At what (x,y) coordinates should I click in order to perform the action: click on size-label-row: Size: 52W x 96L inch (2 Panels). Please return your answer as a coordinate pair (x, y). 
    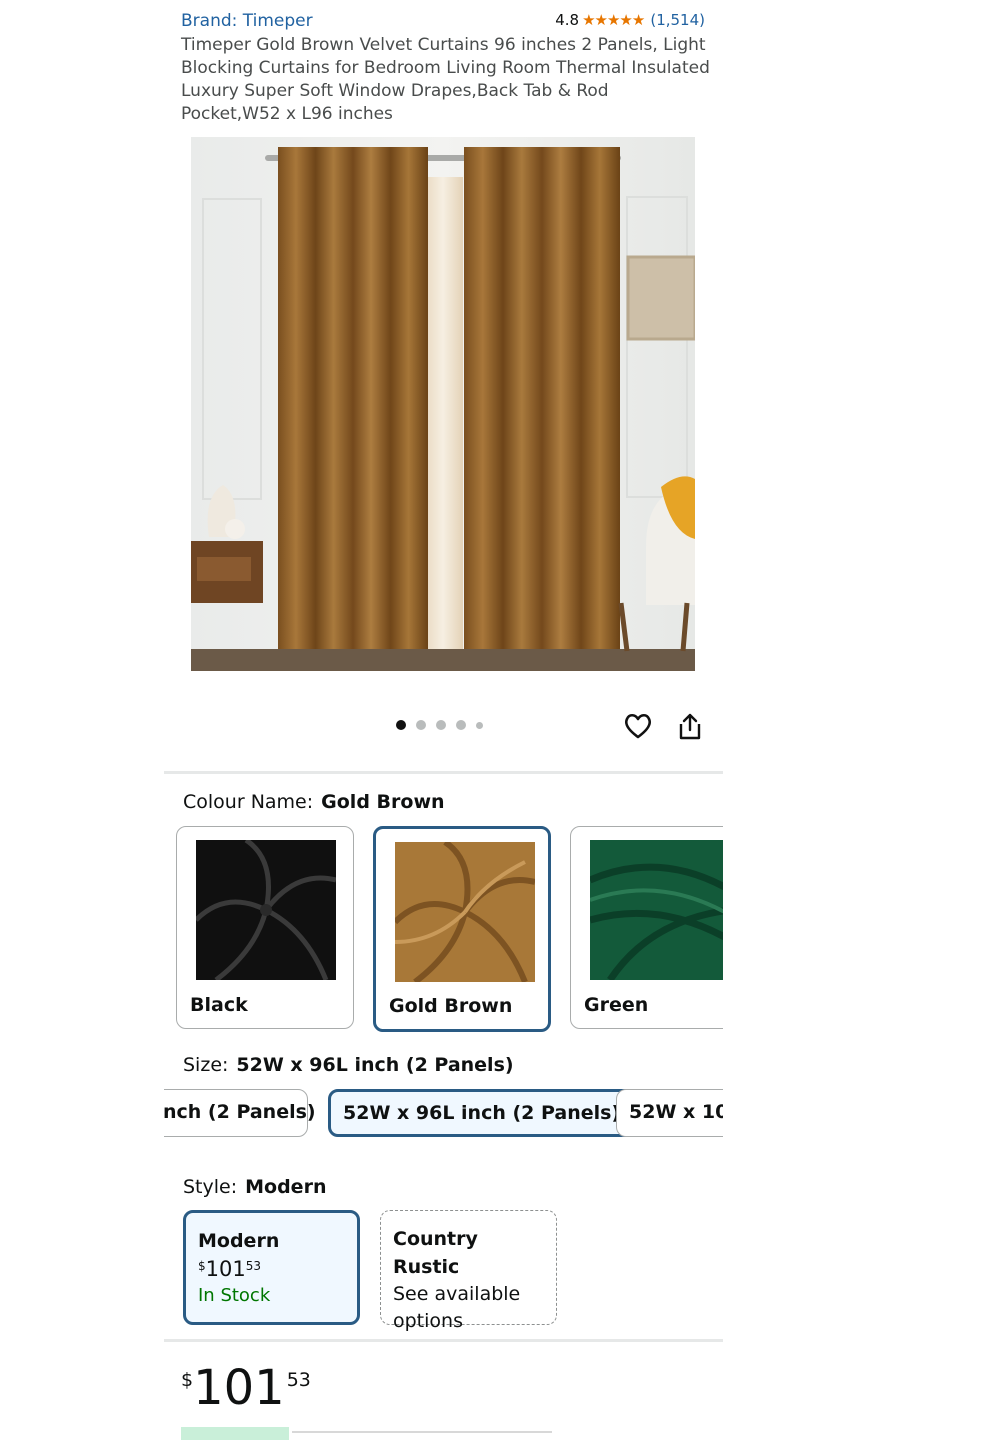
    Looking at the image, I should click on (348, 1065).